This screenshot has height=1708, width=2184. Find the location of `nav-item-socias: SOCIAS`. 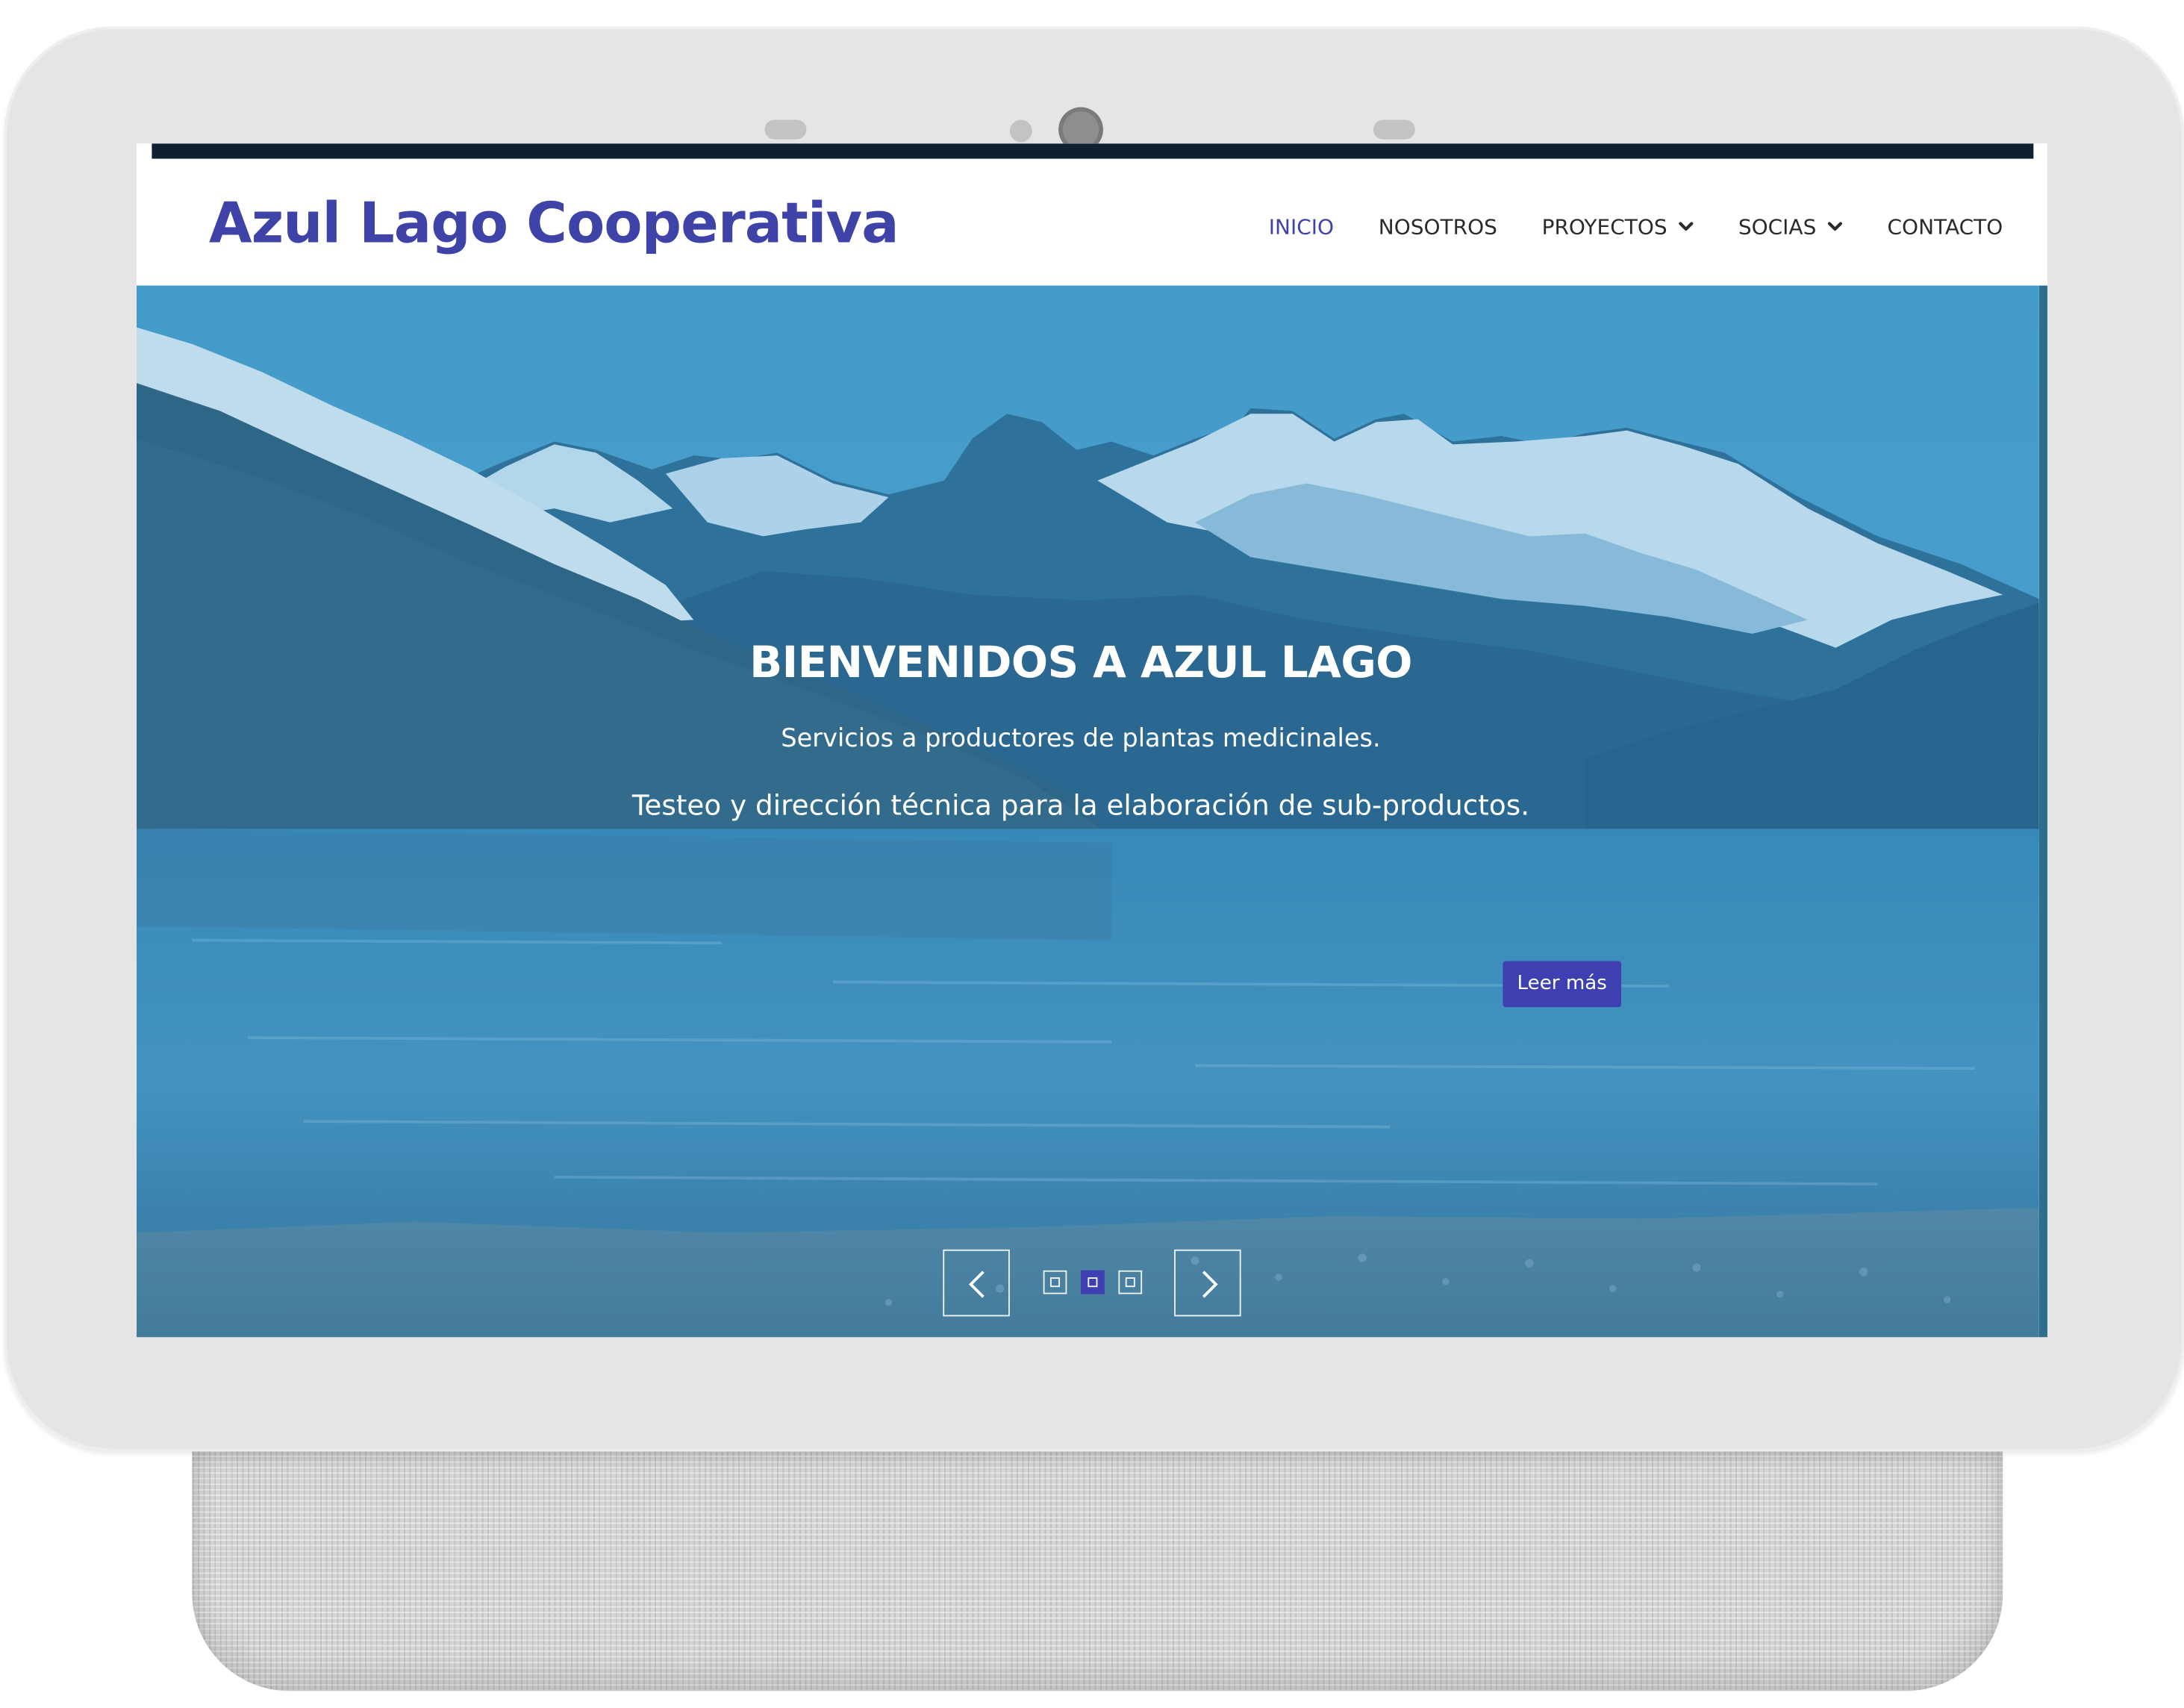

nav-item-socias: SOCIAS is located at coordinates (1790, 227).